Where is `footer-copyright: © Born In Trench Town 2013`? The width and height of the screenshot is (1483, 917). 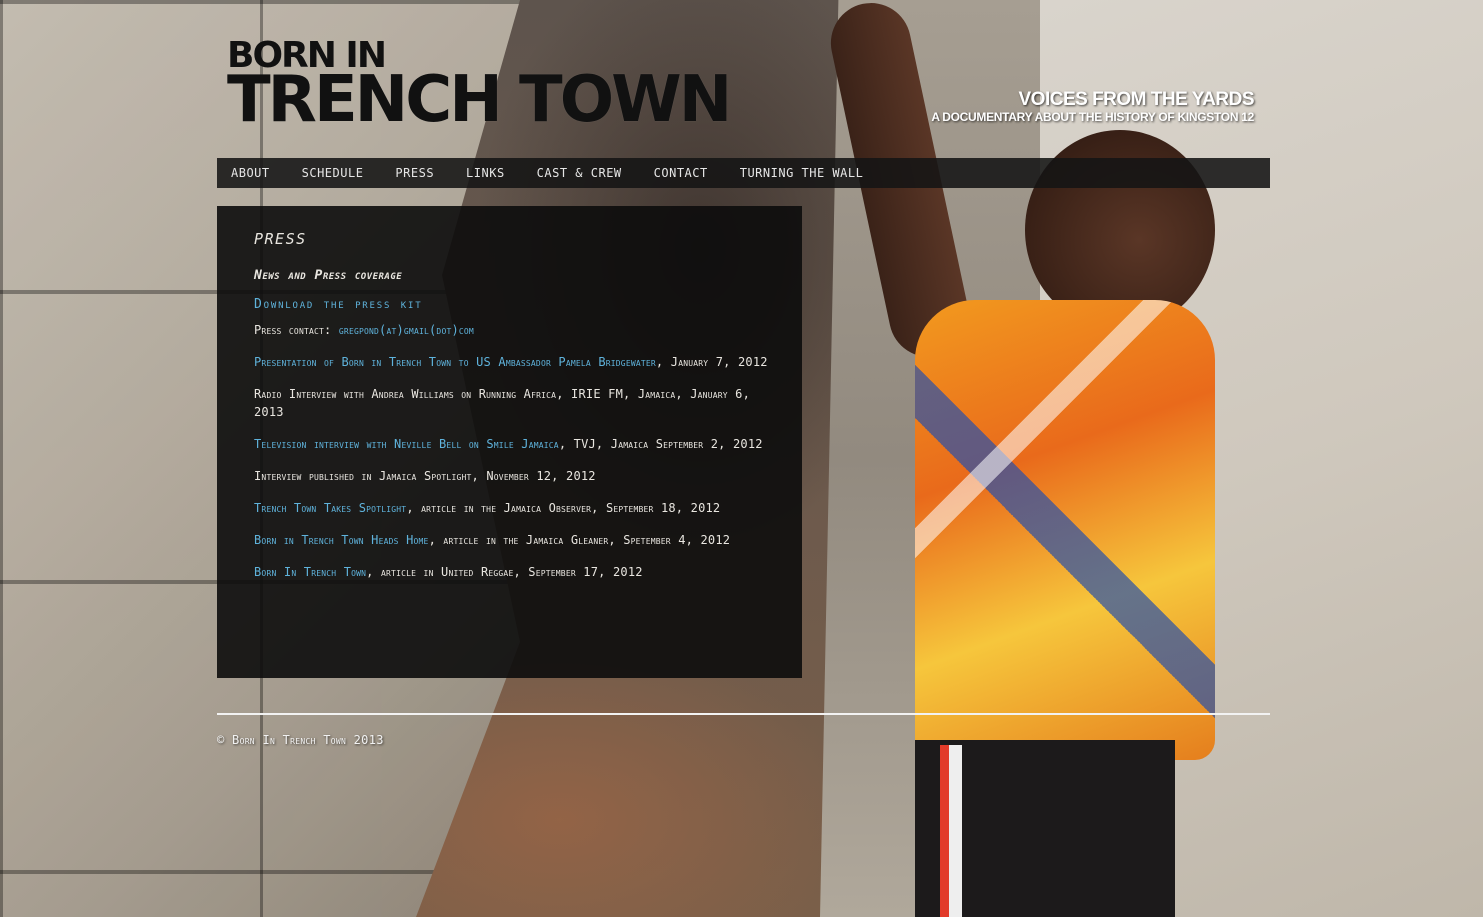
footer-copyright: © Born In Trench Town 2013 is located at coordinates (300, 740).